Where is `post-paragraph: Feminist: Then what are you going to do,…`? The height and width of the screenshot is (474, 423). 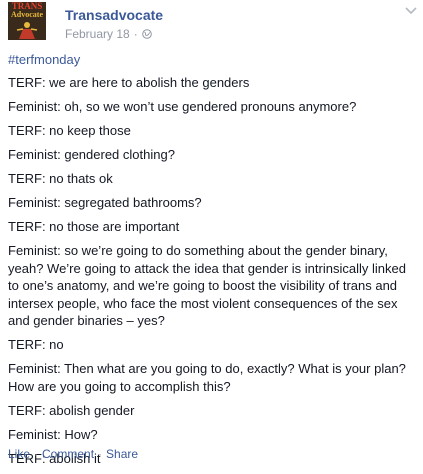
post-paragraph: Feminist: Then what are you going to do,… is located at coordinates (207, 377).